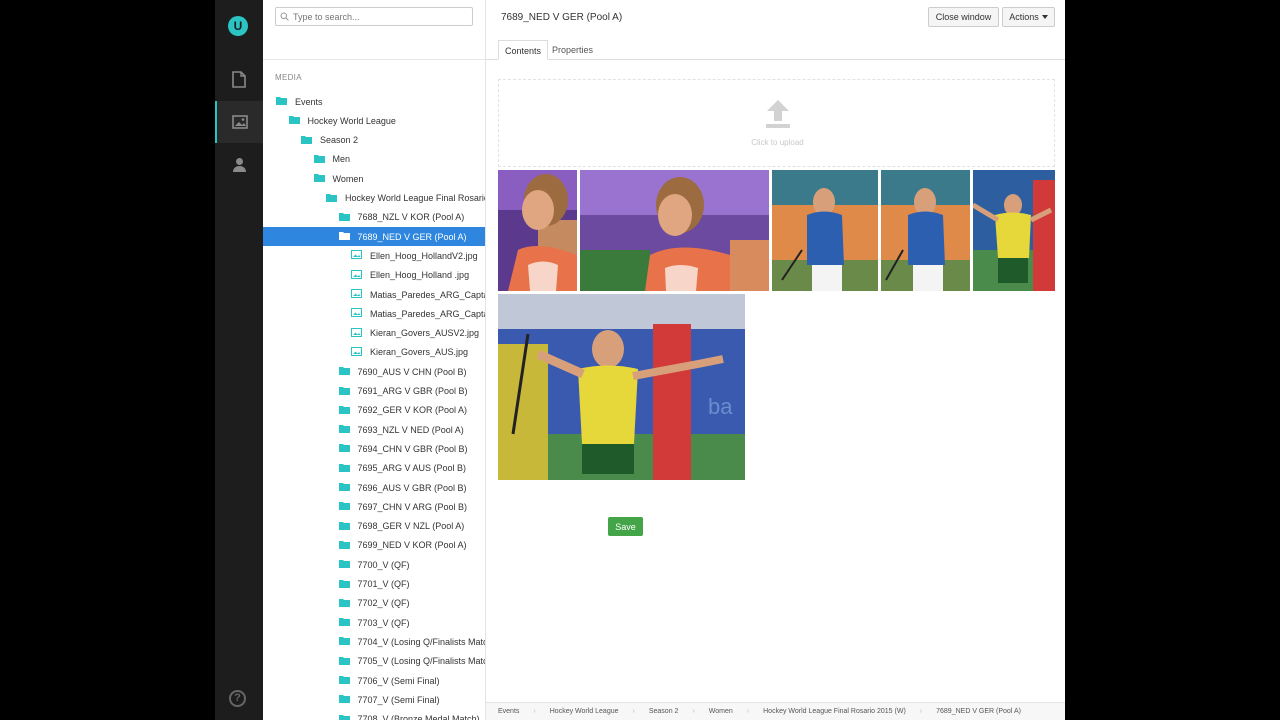  I want to click on tree-item-folder: 7705_V (Losing Q/Finalists Match, so click(374, 661).